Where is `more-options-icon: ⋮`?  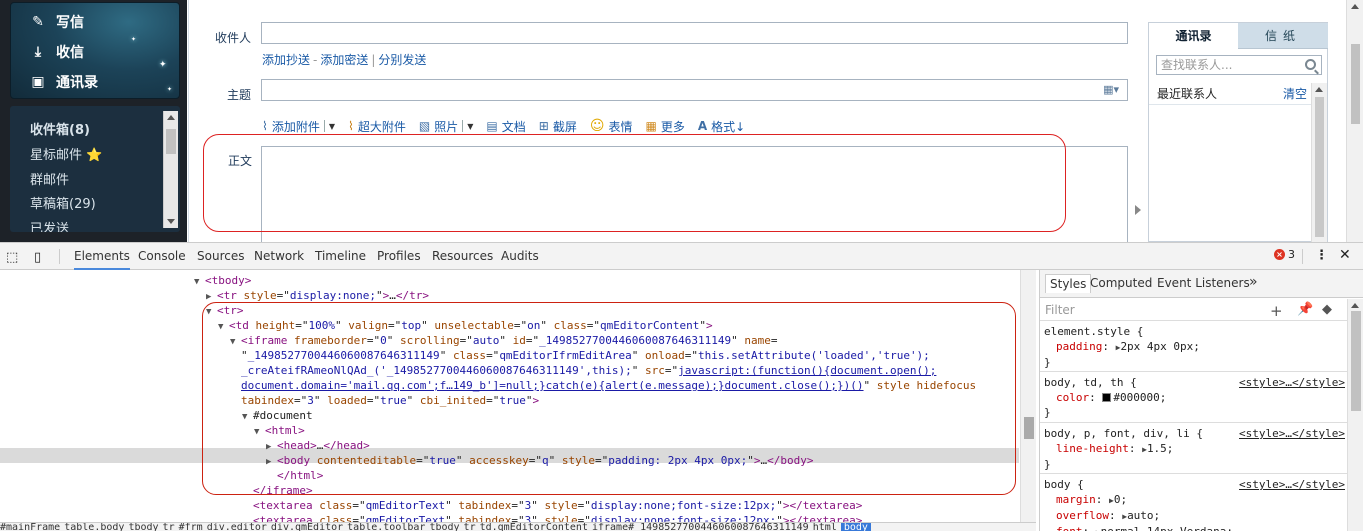
more-options-icon: ⋮ is located at coordinates (1321, 255).